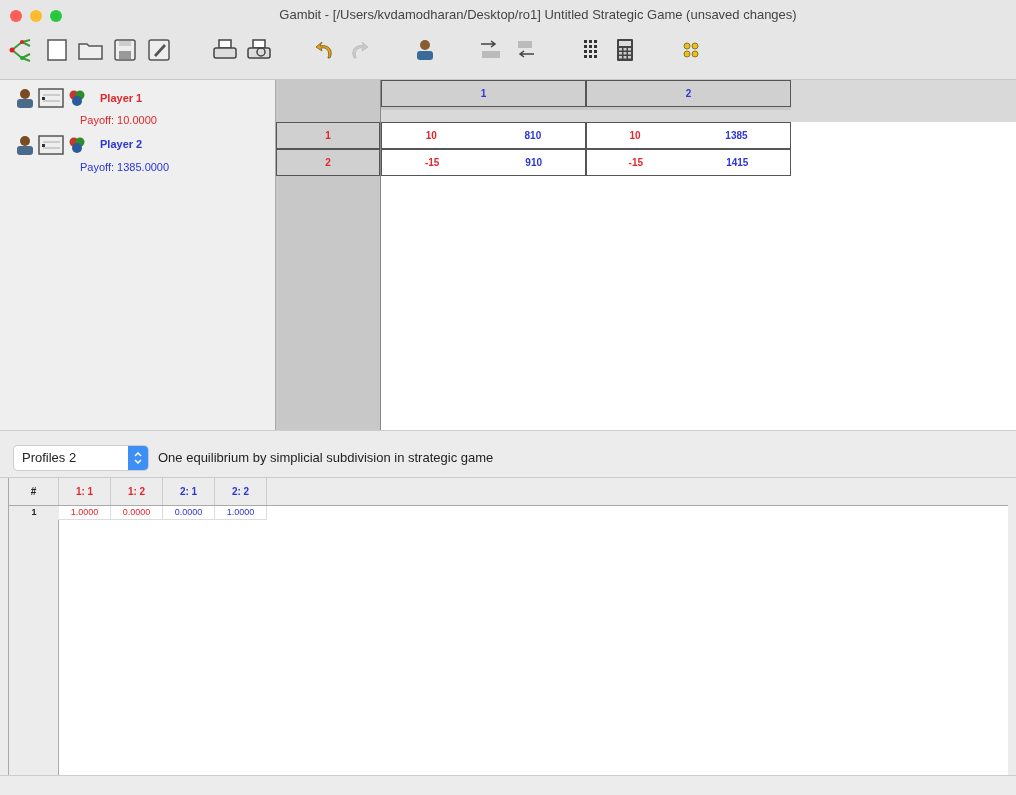 This screenshot has width=1016, height=795. What do you see at coordinates (81, 457) in the screenshot?
I see `profiles-dropdown: Profiles 2` at bounding box center [81, 457].